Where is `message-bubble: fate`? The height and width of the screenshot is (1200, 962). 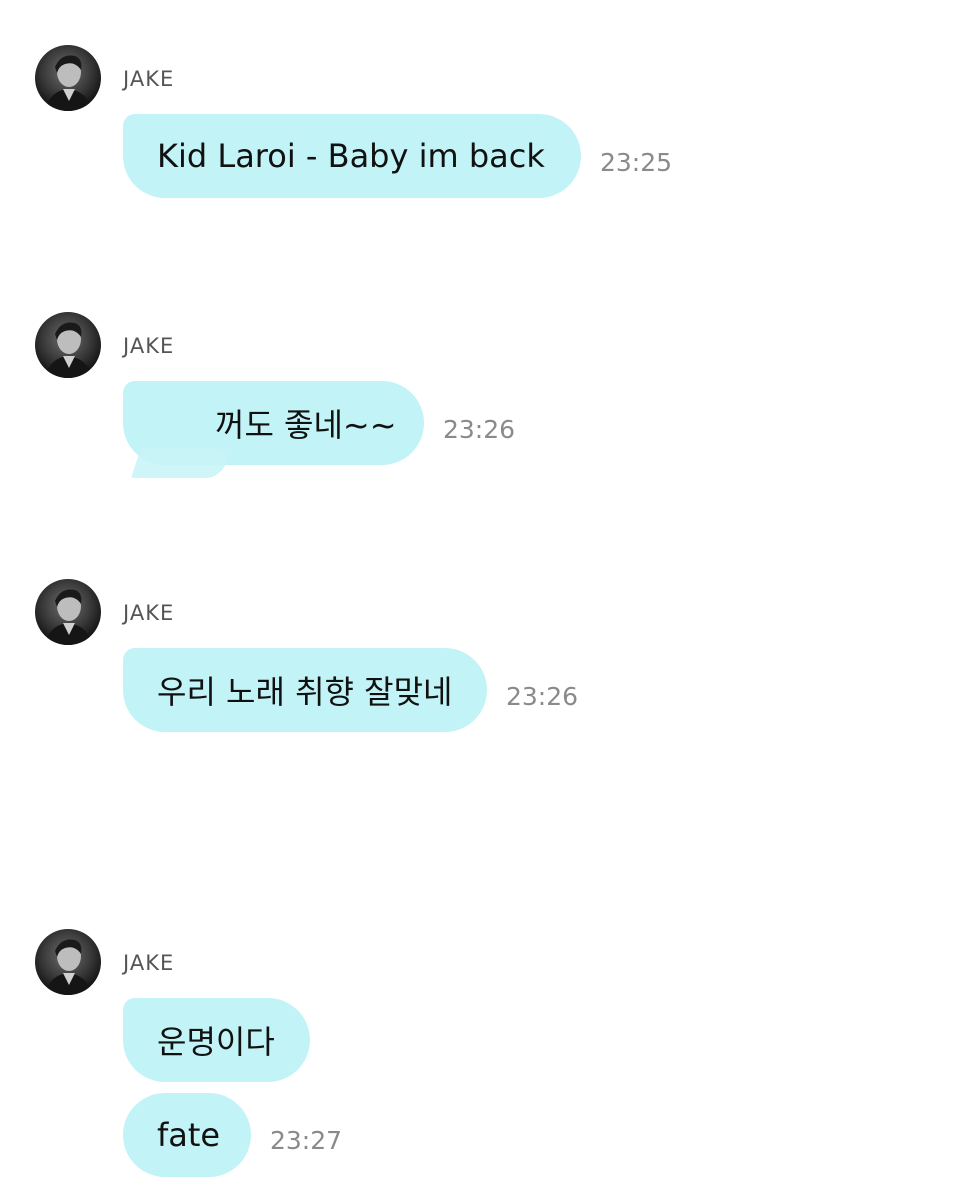 message-bubble: fate is located at coordinates (187, 1135).